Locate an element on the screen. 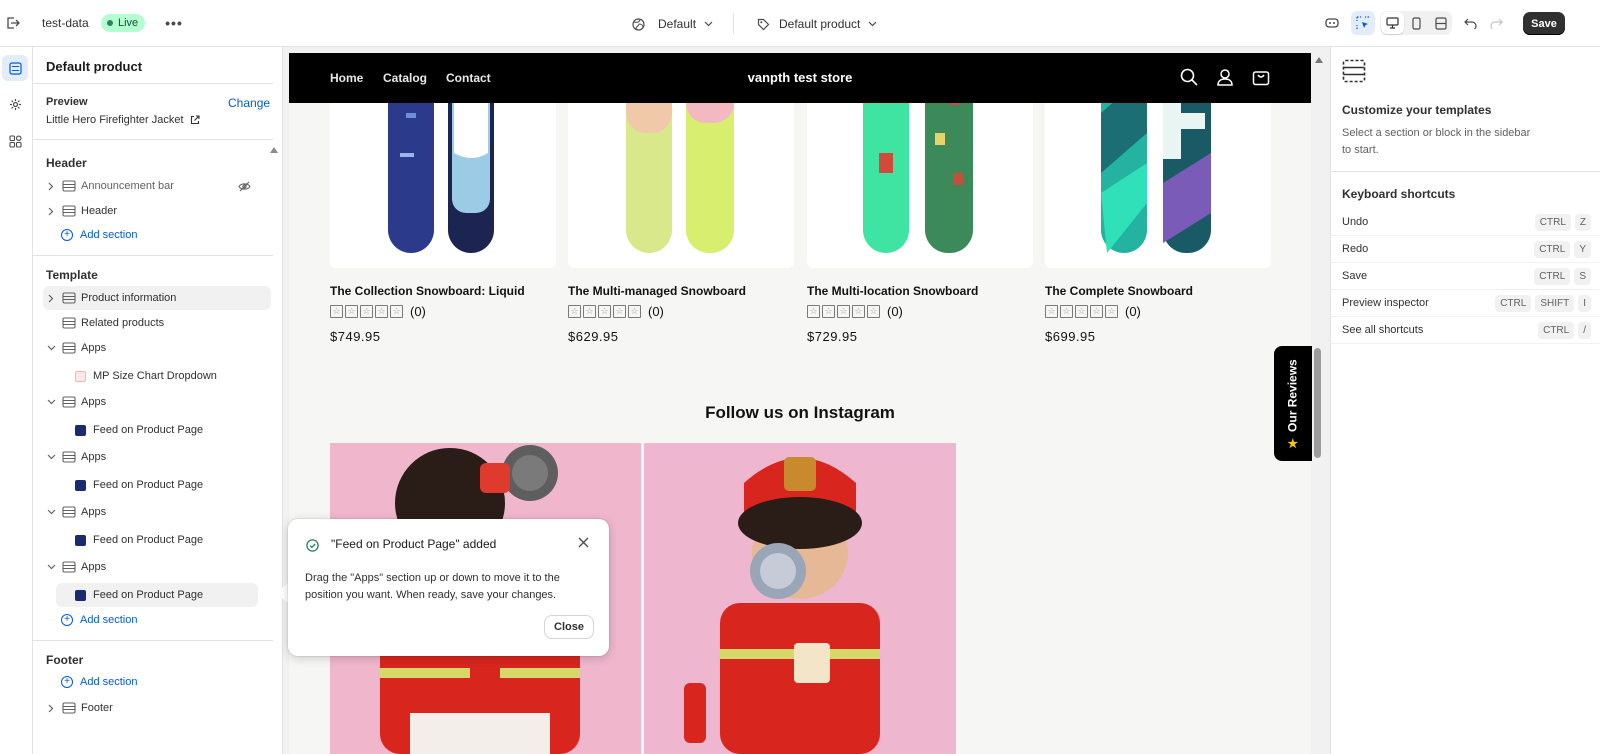  popover-title: "Feed on Product Page" added is located at coordinates (414, 544).